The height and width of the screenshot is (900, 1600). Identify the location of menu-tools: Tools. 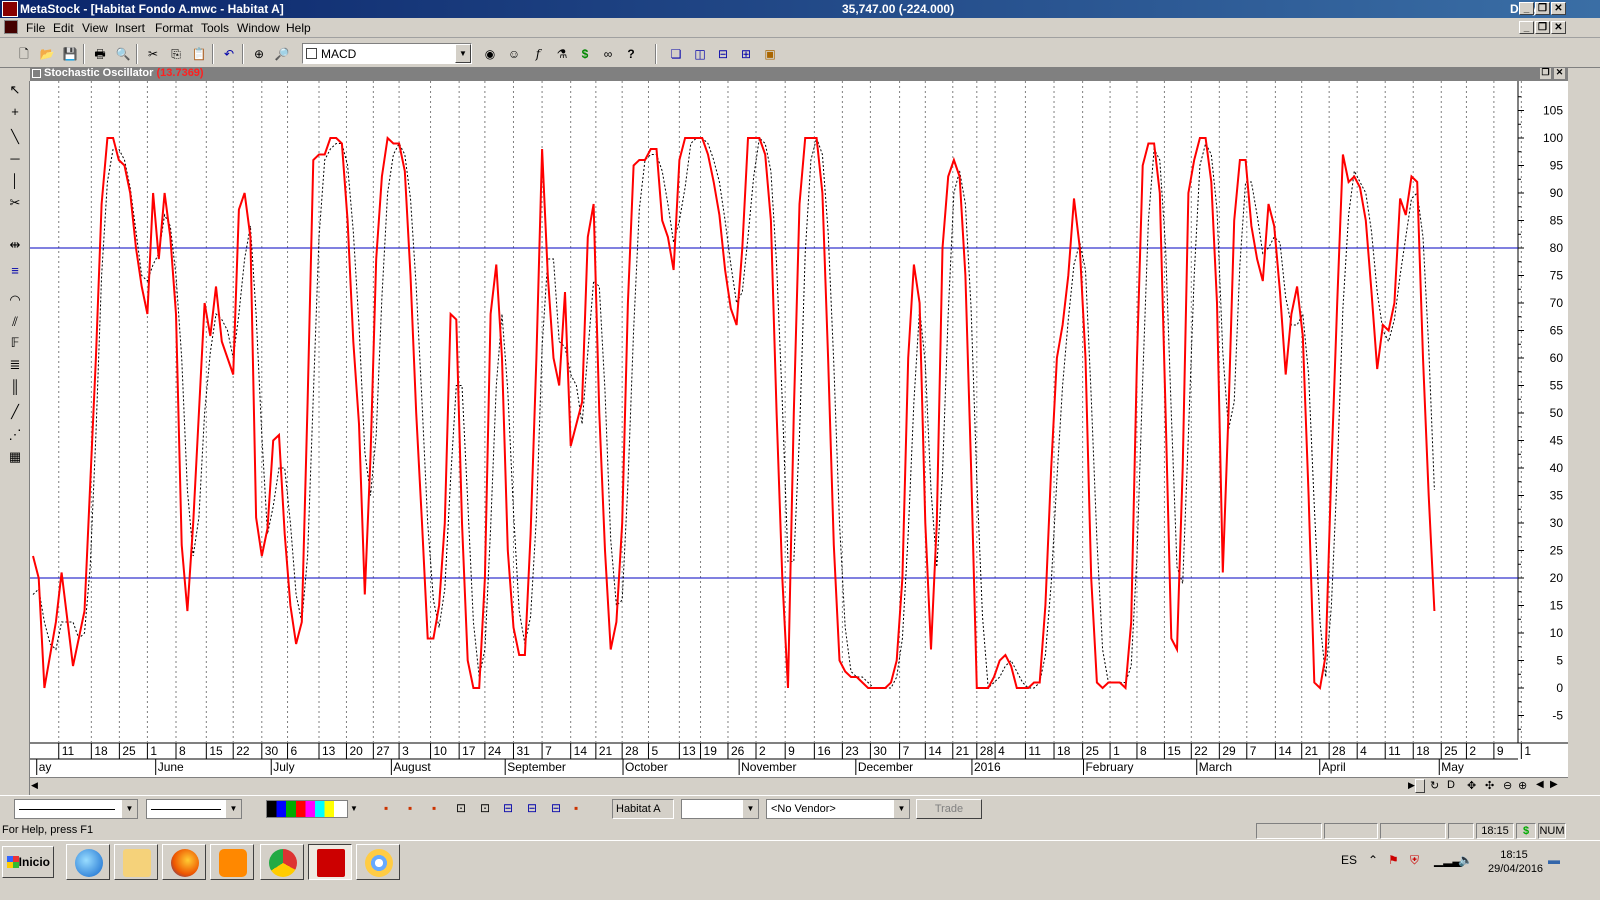
(215, 28).